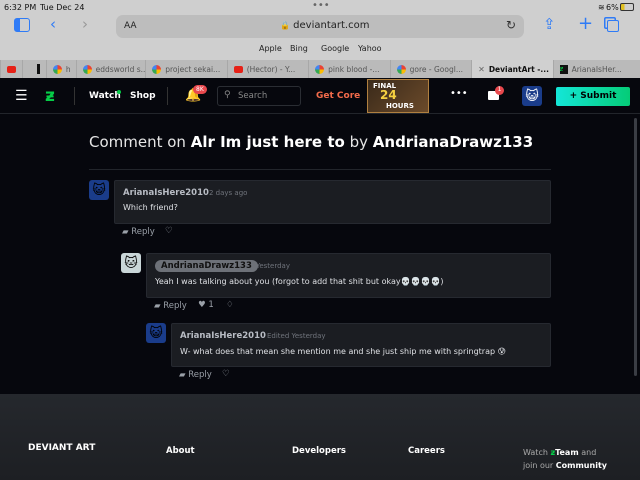 This screenshot has height=480, width=640. What do you see at coordinates (581, 465) in the screenshot?
I see `community-link: Community` at bounding box center [581, 465].